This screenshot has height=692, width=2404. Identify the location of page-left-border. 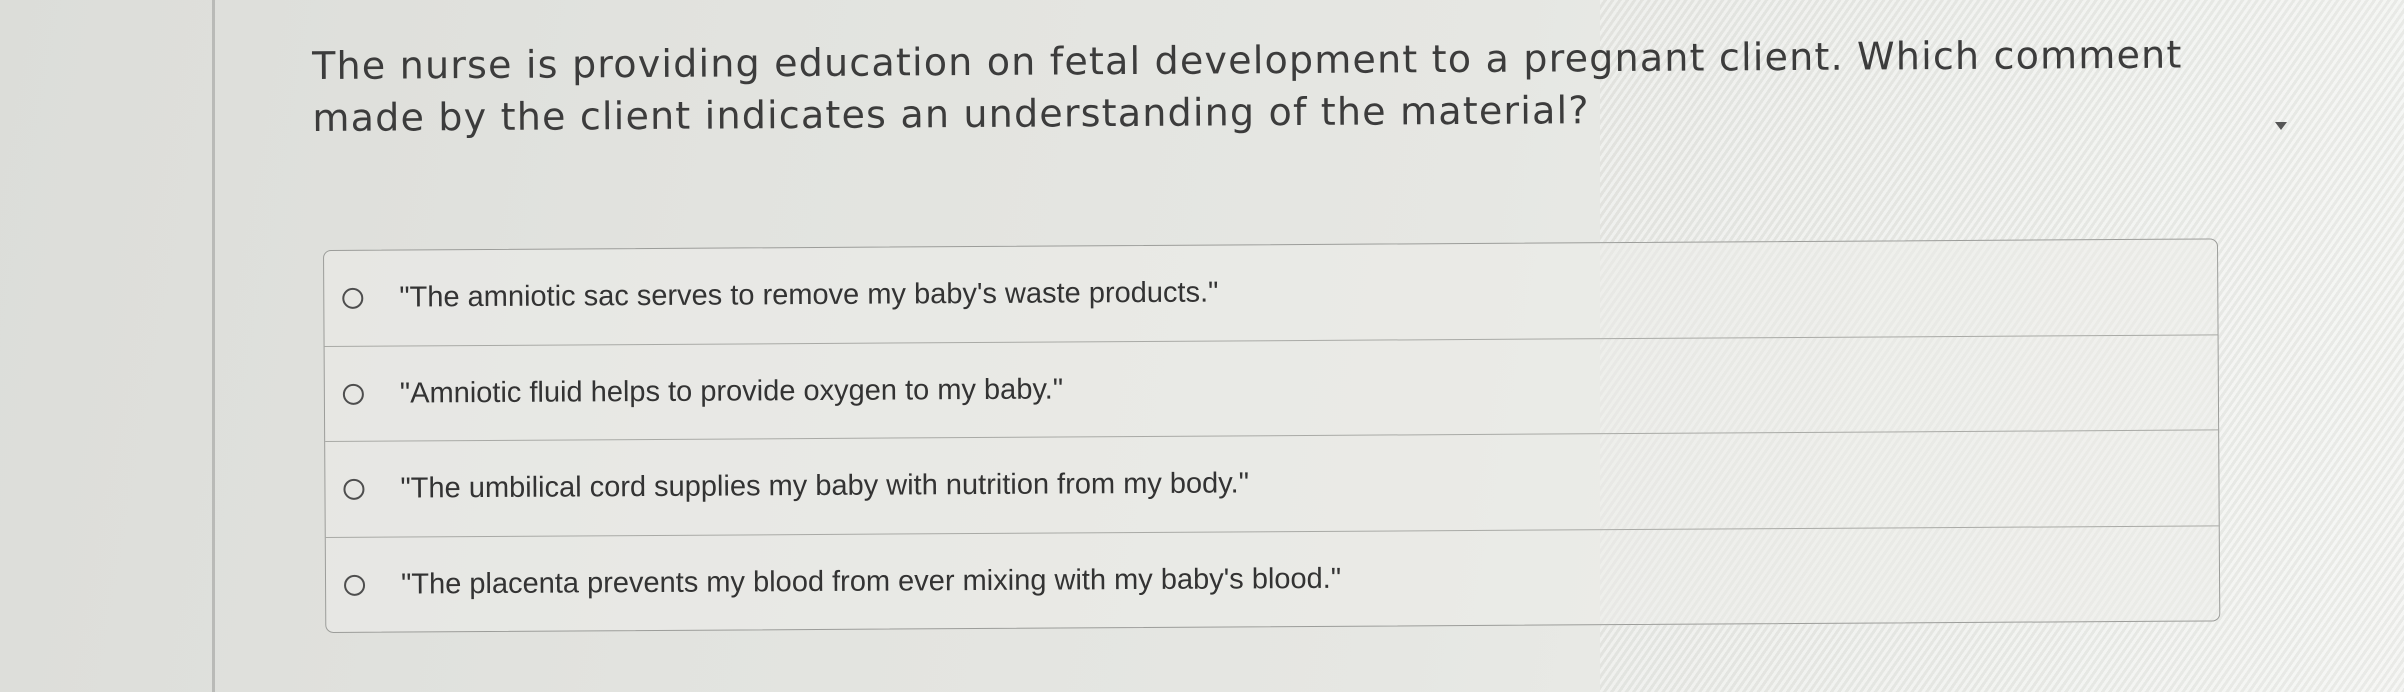
(213, 346).